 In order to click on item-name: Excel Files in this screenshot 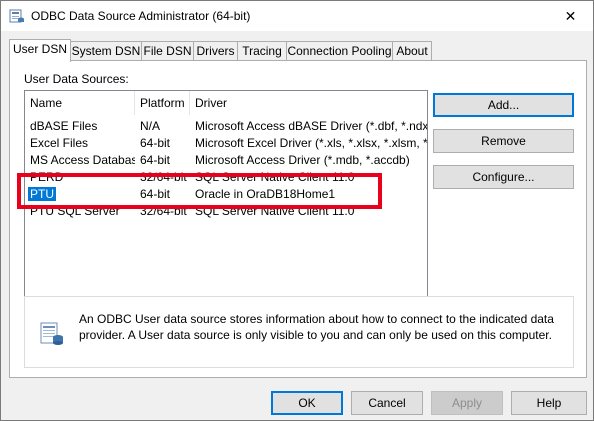, I will do `click(59, 143)`.